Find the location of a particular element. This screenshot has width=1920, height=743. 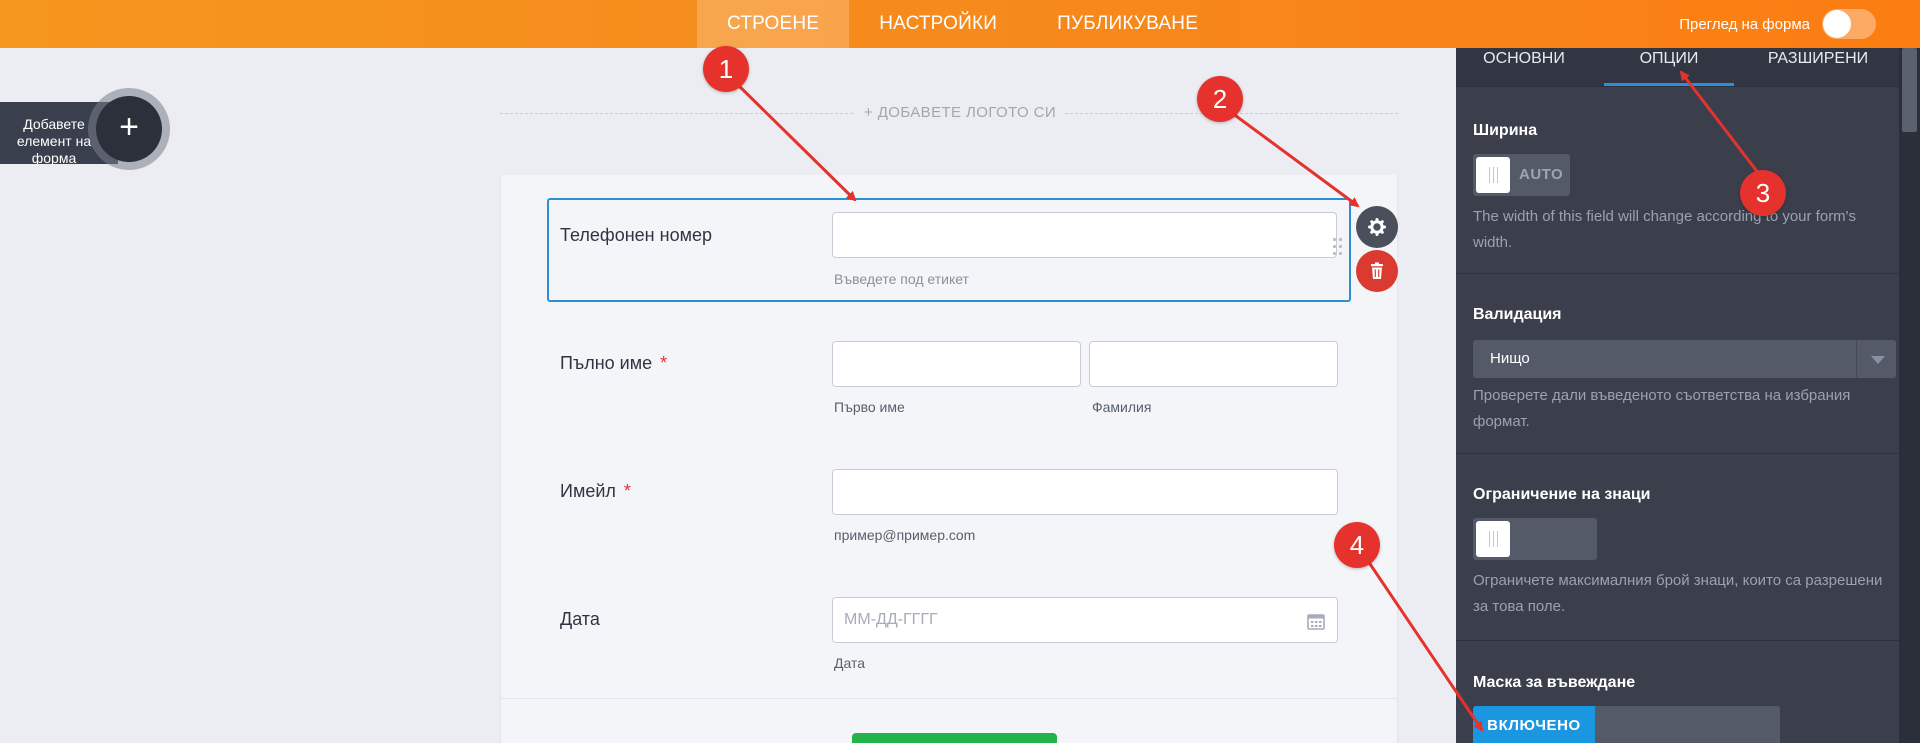

annotation-badge-1: 1 is located at coordinates (726, 69).